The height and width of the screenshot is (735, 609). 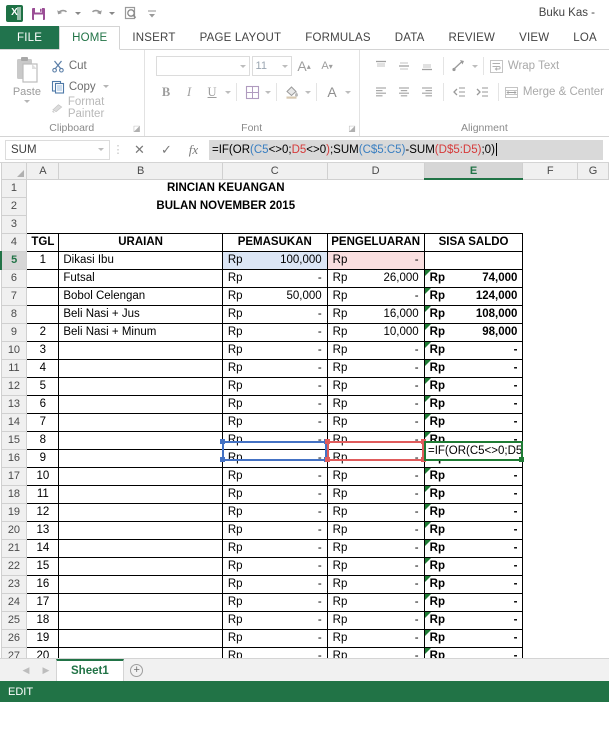 I want to click on cell-a6, so click(x=43, y=278).